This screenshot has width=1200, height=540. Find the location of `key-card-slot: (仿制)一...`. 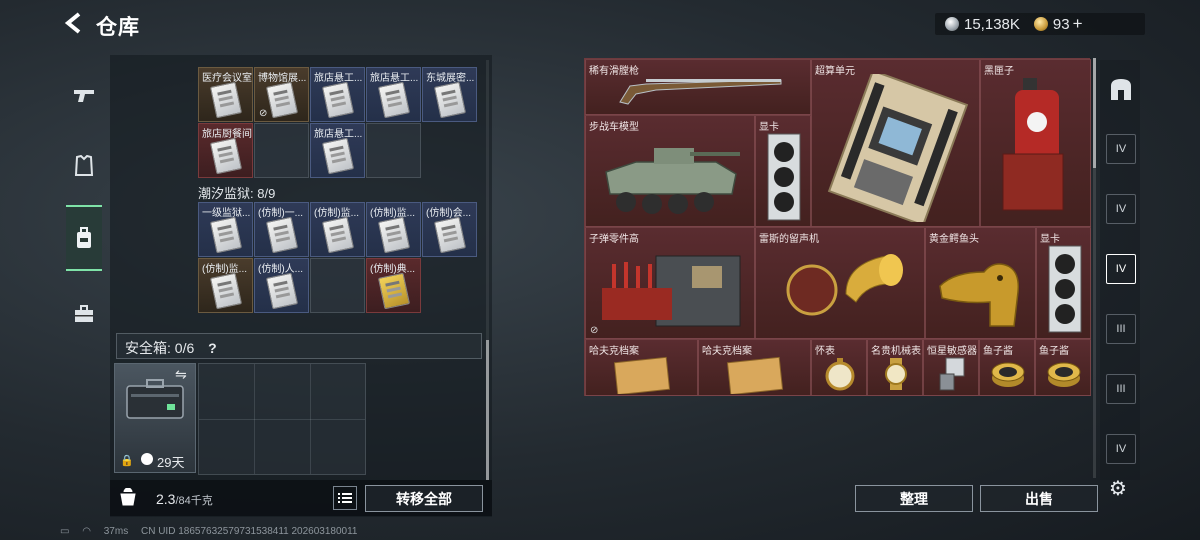

key-card-slot: (仿制)一... is located at coordinates (281, 229).